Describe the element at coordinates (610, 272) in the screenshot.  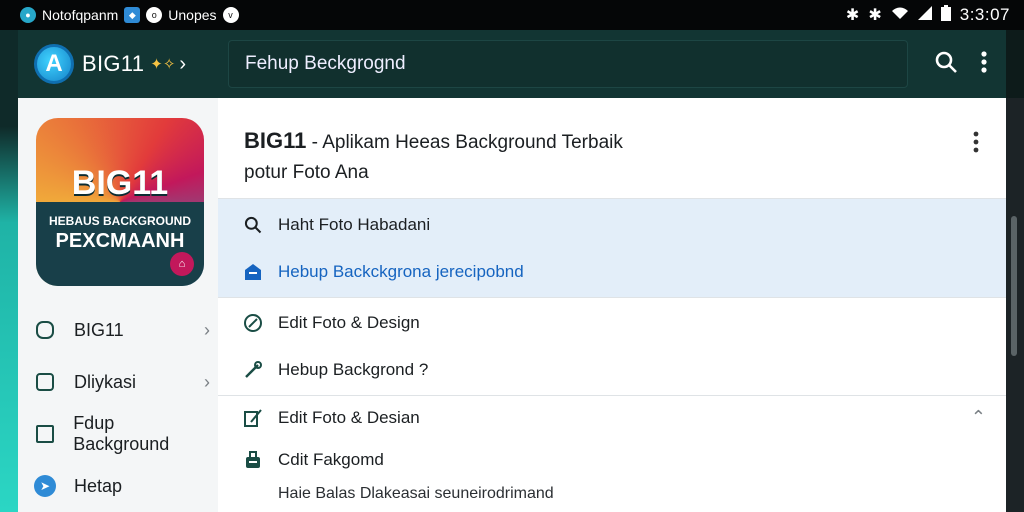
I see `list-item-hebup-backckgrona: Hebup Backckgrona jerecipobnd` at that location.